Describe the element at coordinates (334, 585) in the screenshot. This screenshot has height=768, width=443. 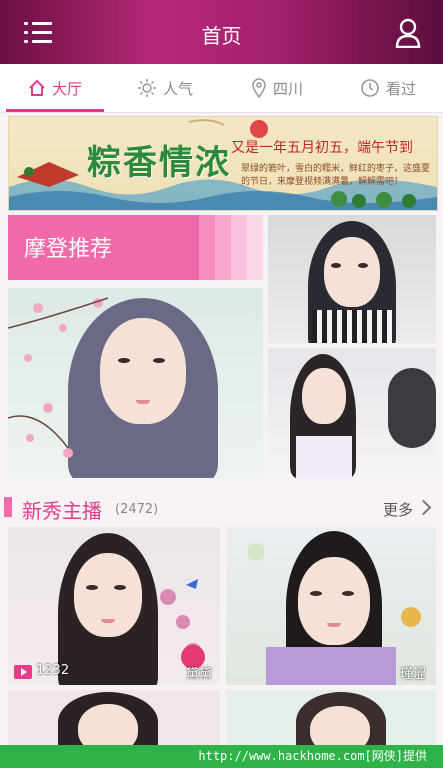
I see `plant-decoration` at that location.